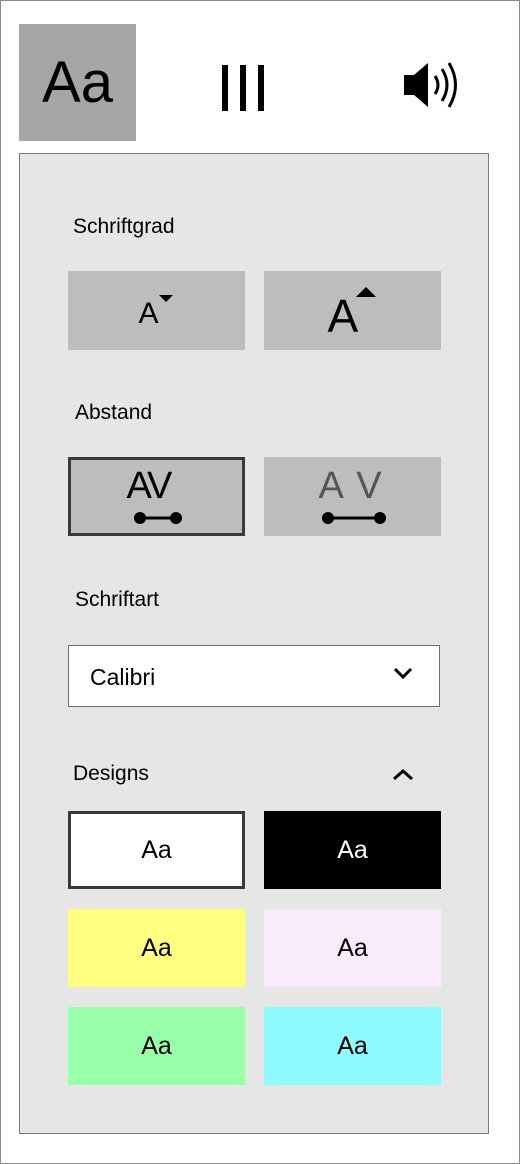 Image resolution: width=520 pixels, height=1164 pixels. I want to click on text-preferences-icon: Aa, so click(77, 82).